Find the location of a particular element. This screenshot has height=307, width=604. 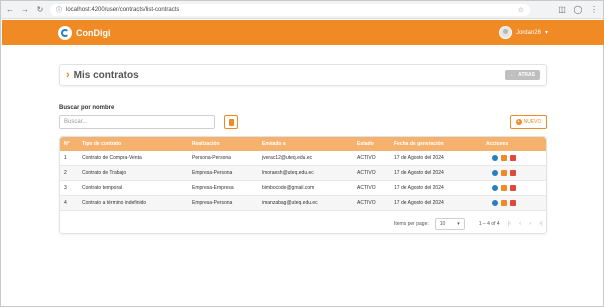

new-contract-button: + NUEVO is located at coordinates (528, 122).